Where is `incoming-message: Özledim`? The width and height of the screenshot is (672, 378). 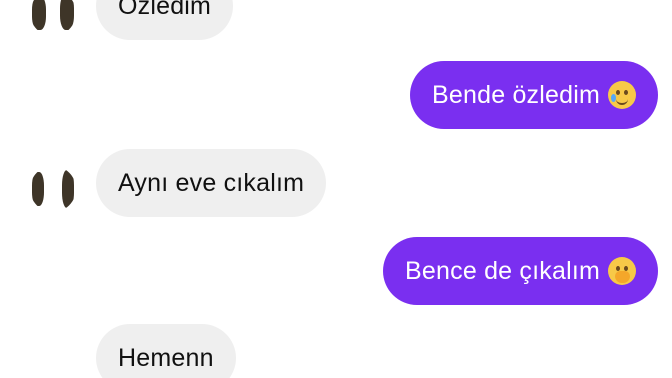
incoming-message: Özledim is located at coordinates (165, 20).